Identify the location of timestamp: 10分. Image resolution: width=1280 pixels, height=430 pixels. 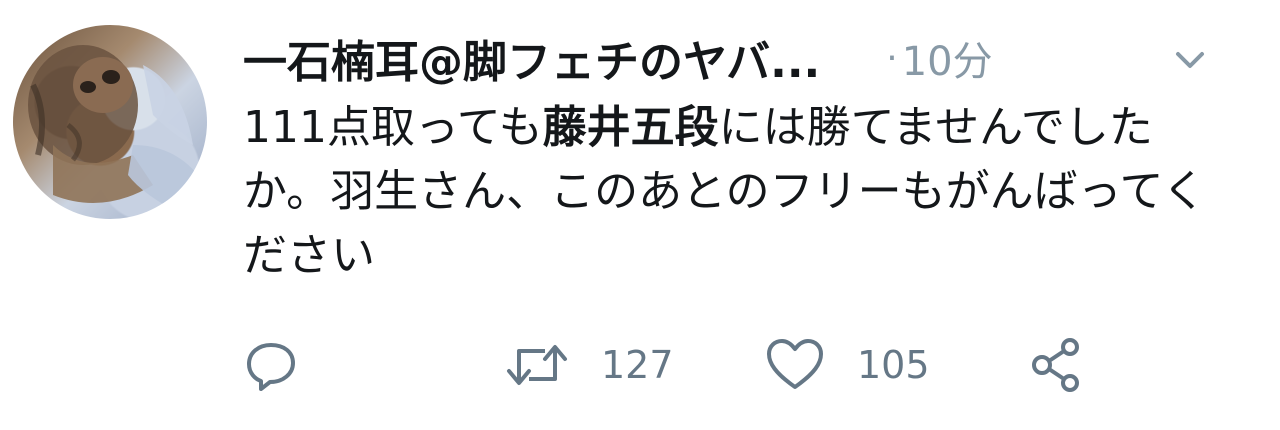
(947, 58).